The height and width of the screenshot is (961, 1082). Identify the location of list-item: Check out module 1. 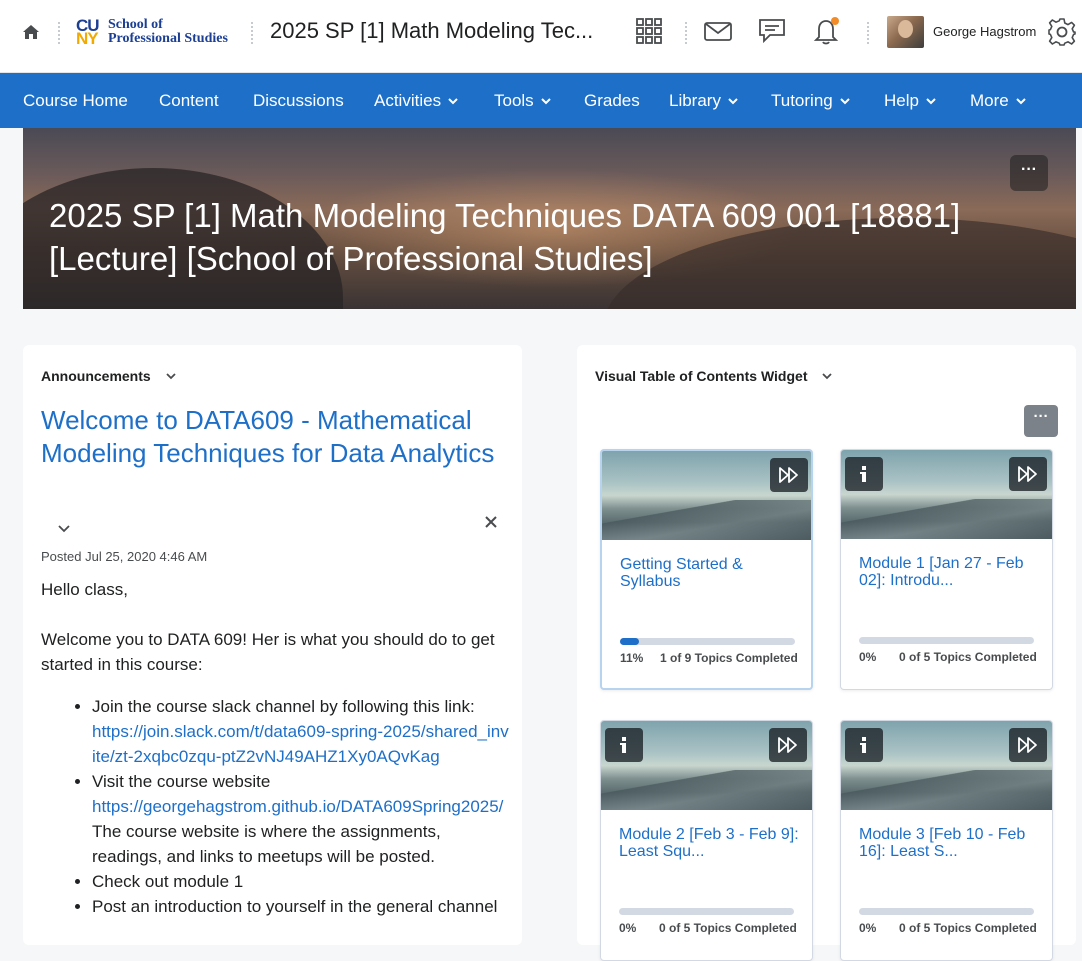
(301, 881).